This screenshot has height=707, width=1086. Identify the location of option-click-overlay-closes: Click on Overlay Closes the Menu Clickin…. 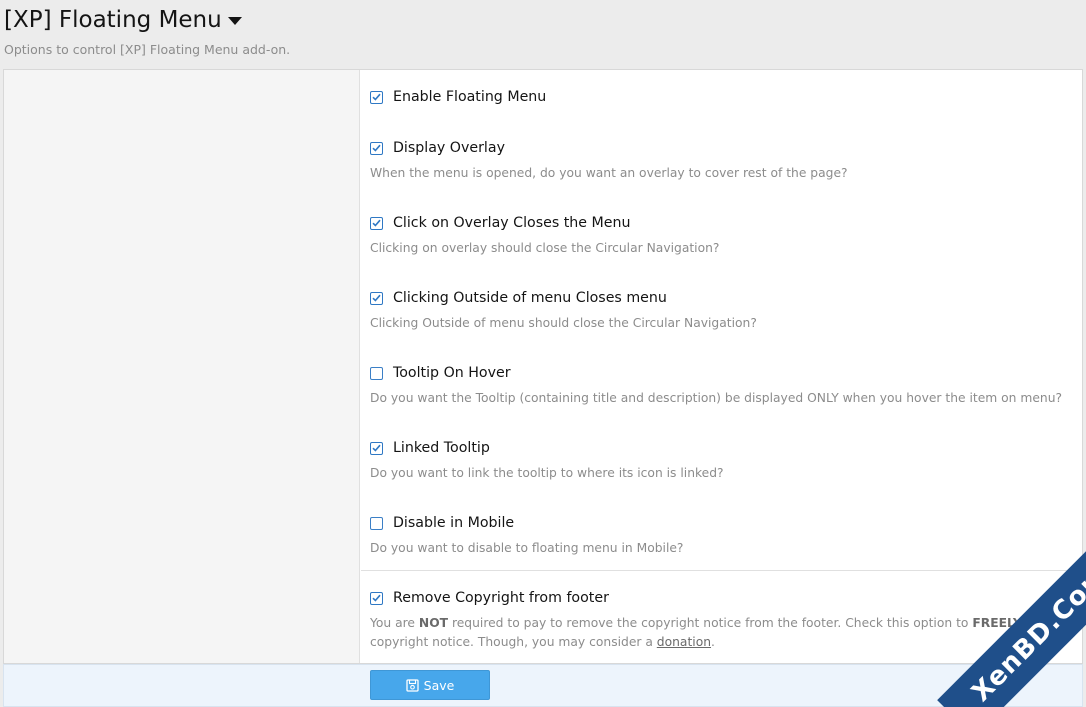
(723, 235).